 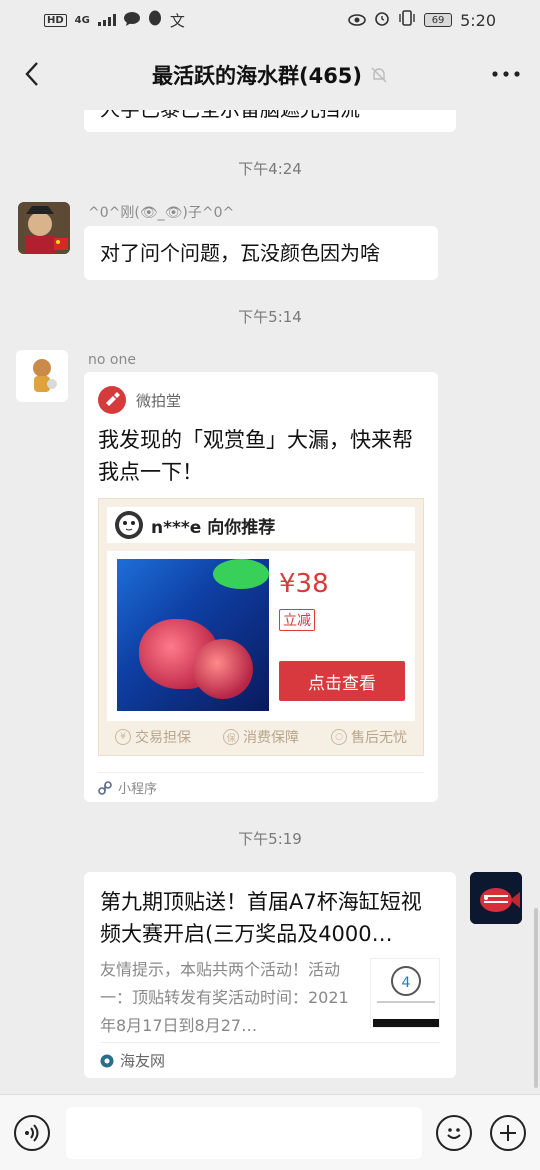 I want to click on miniprogram-icon, so click(x=105, y=787).